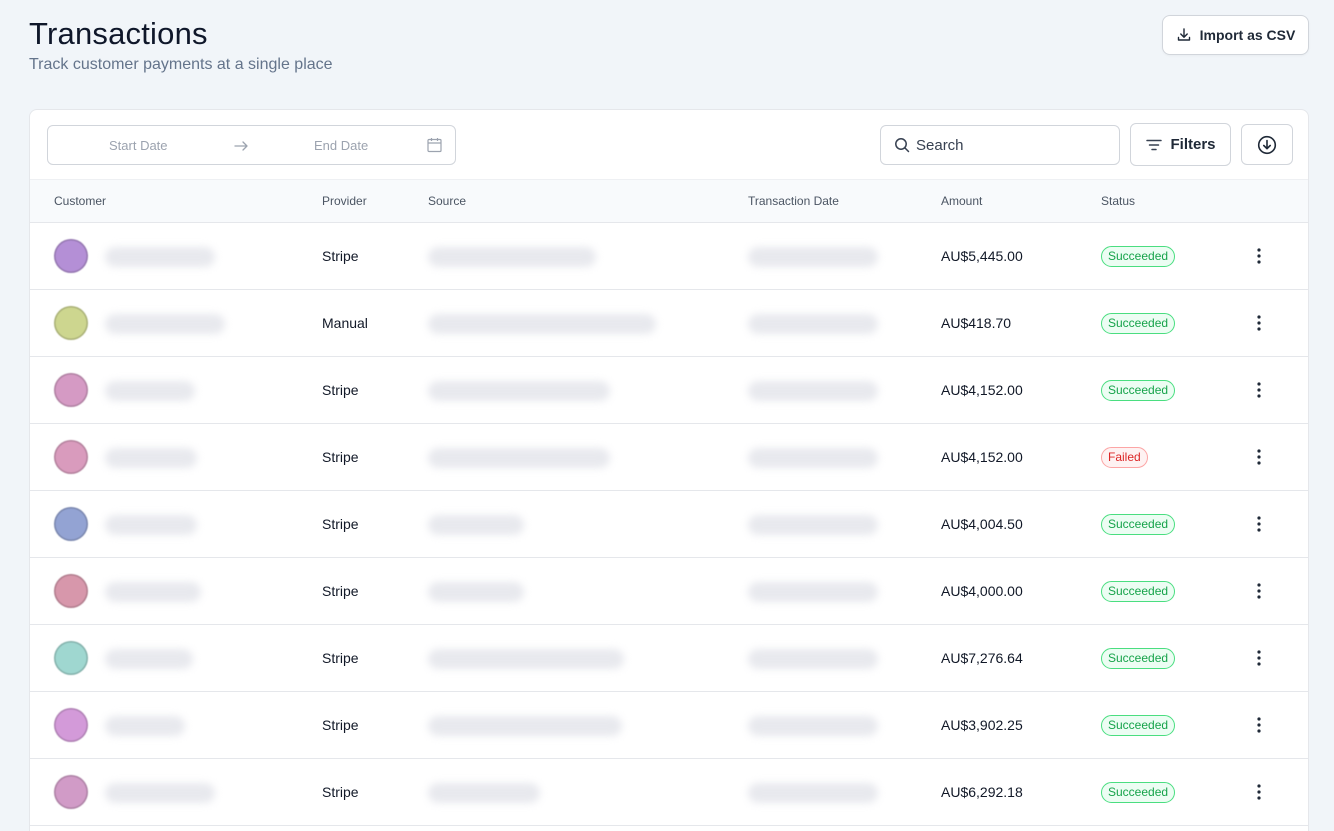 This screenshot has width=1334, height=831. Describe the element at coordinates (345, 323) in the screenshot. I see `provider-cell: Manual` at that location.